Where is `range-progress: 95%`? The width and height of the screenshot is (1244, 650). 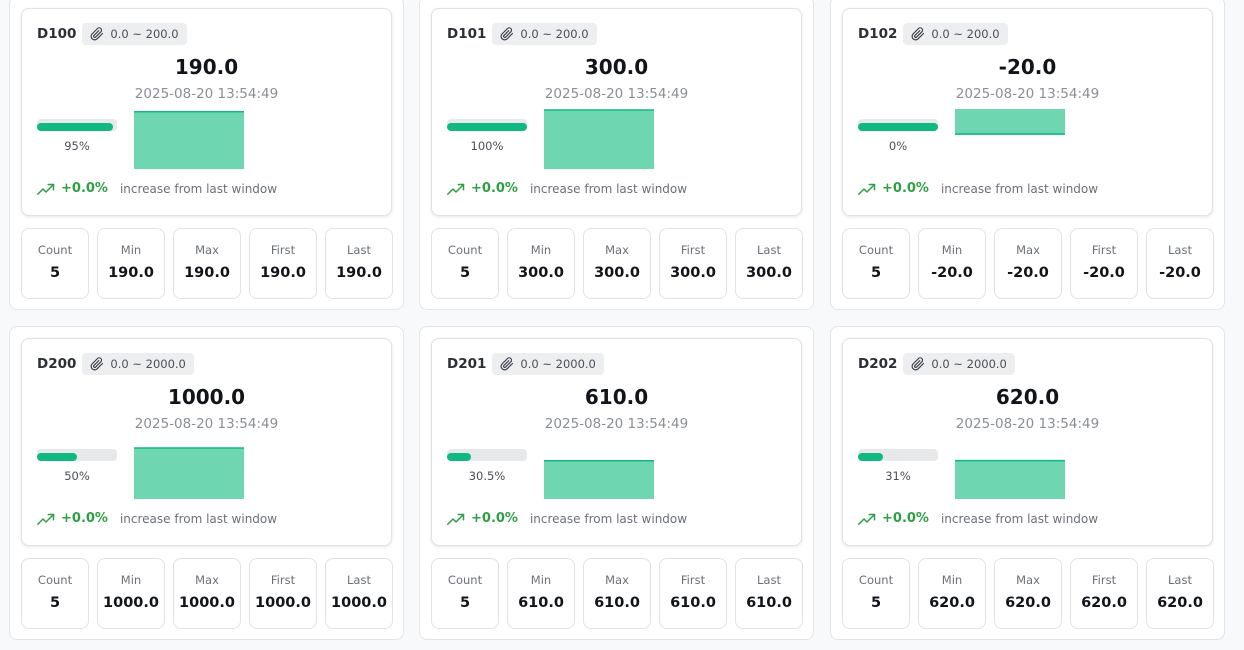
range-progress: 95% is located at coordinates (77, 136).